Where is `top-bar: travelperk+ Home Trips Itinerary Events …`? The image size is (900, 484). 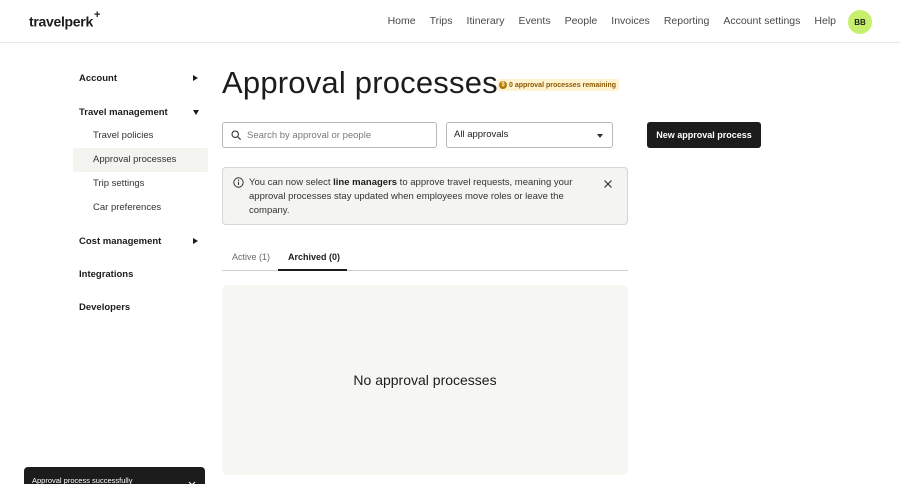
top-bar: travelperk+ Home Trips Itinerary Events … is located at coordinates (450, 21).